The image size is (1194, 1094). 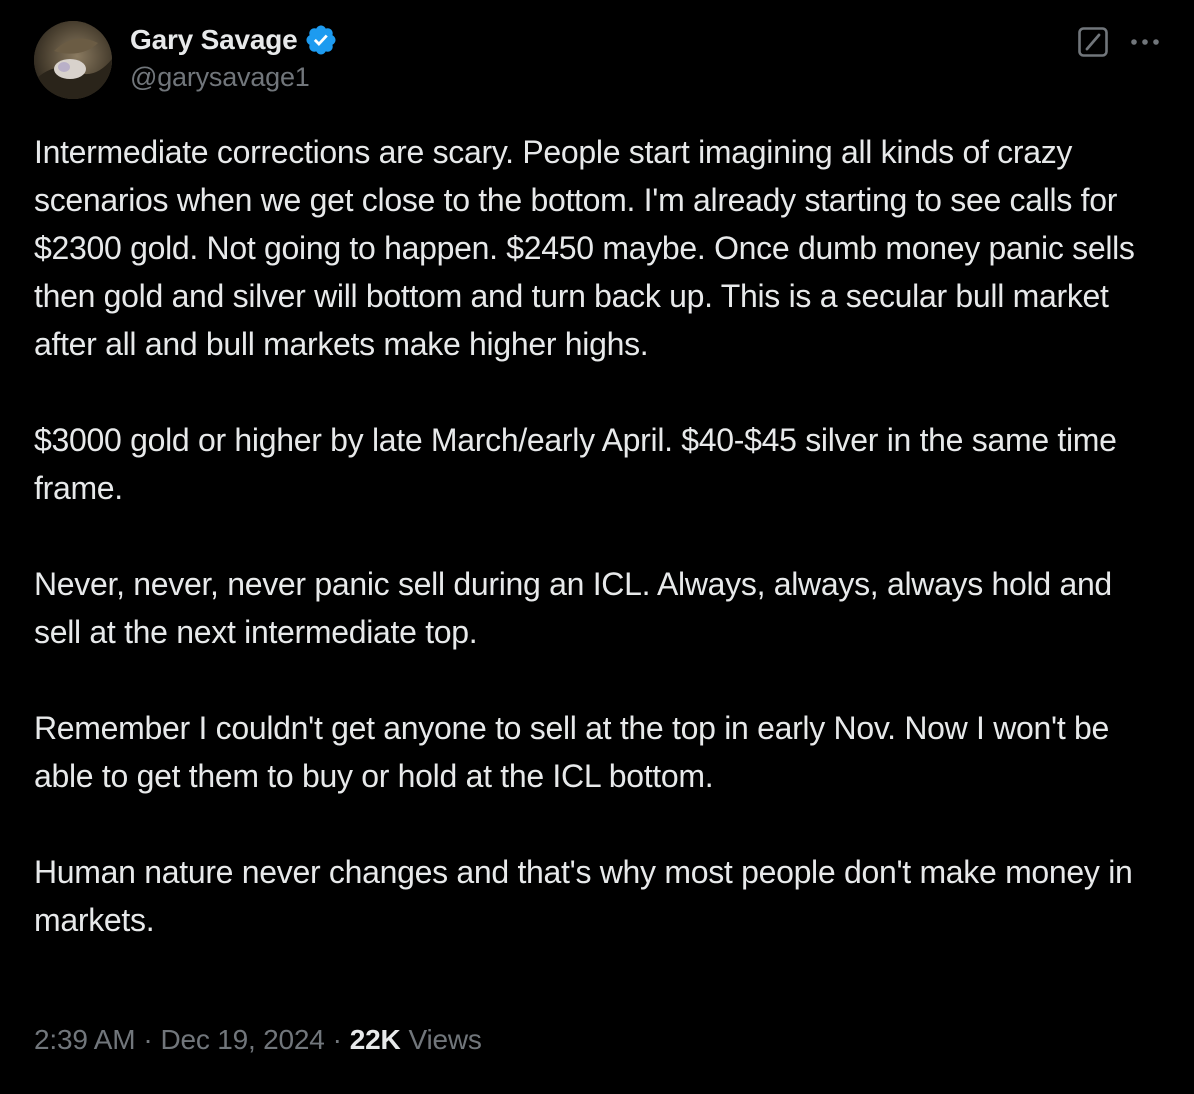 What do you see at coordinates (445, 1039) in the screenshot?
I see `views-label: Views` at bounding box center [445, 1039].